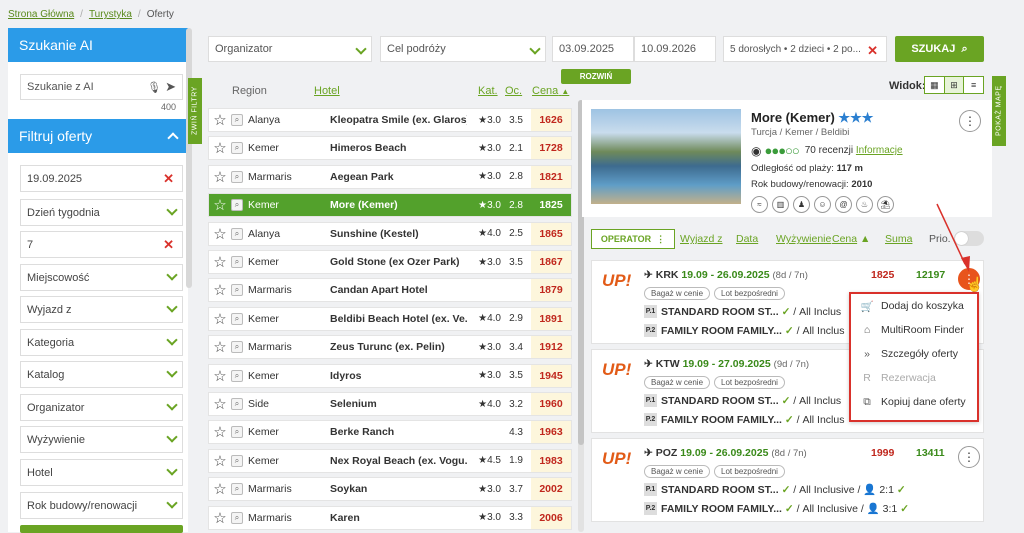 The height and width of the screenshot is (533, 1024). I want to click on hotel-row: ☆ ⌕ Alanya Sunshine (Kestel) ★4.0 2.5 1865, so click(390, 233).